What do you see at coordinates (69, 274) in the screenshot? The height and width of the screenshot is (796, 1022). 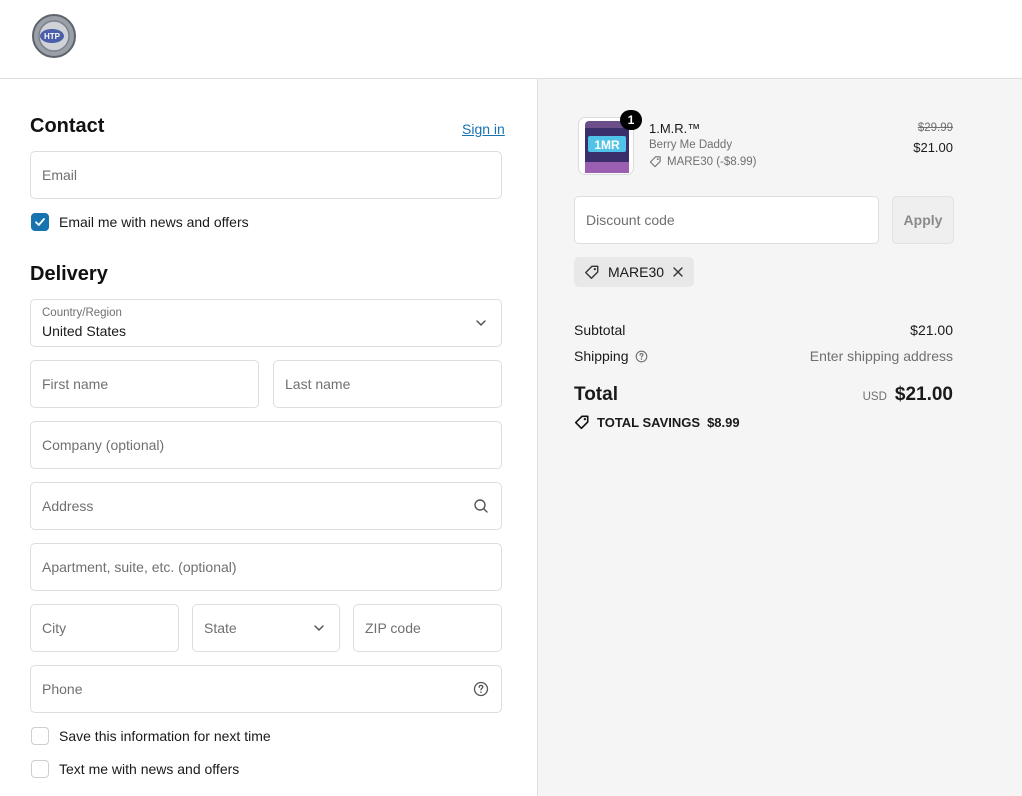 I see `delivery-title: Delivery` at bounding box center [69, 274].